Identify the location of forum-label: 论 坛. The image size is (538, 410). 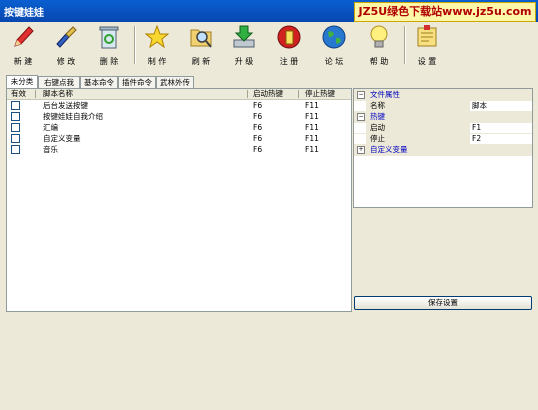
(334, 61).